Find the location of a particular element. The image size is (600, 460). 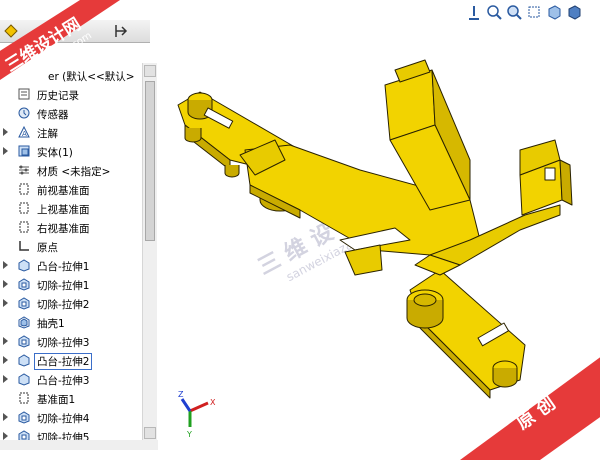

feature-tree-item: A 注解 is located at coordinates (71, 132).